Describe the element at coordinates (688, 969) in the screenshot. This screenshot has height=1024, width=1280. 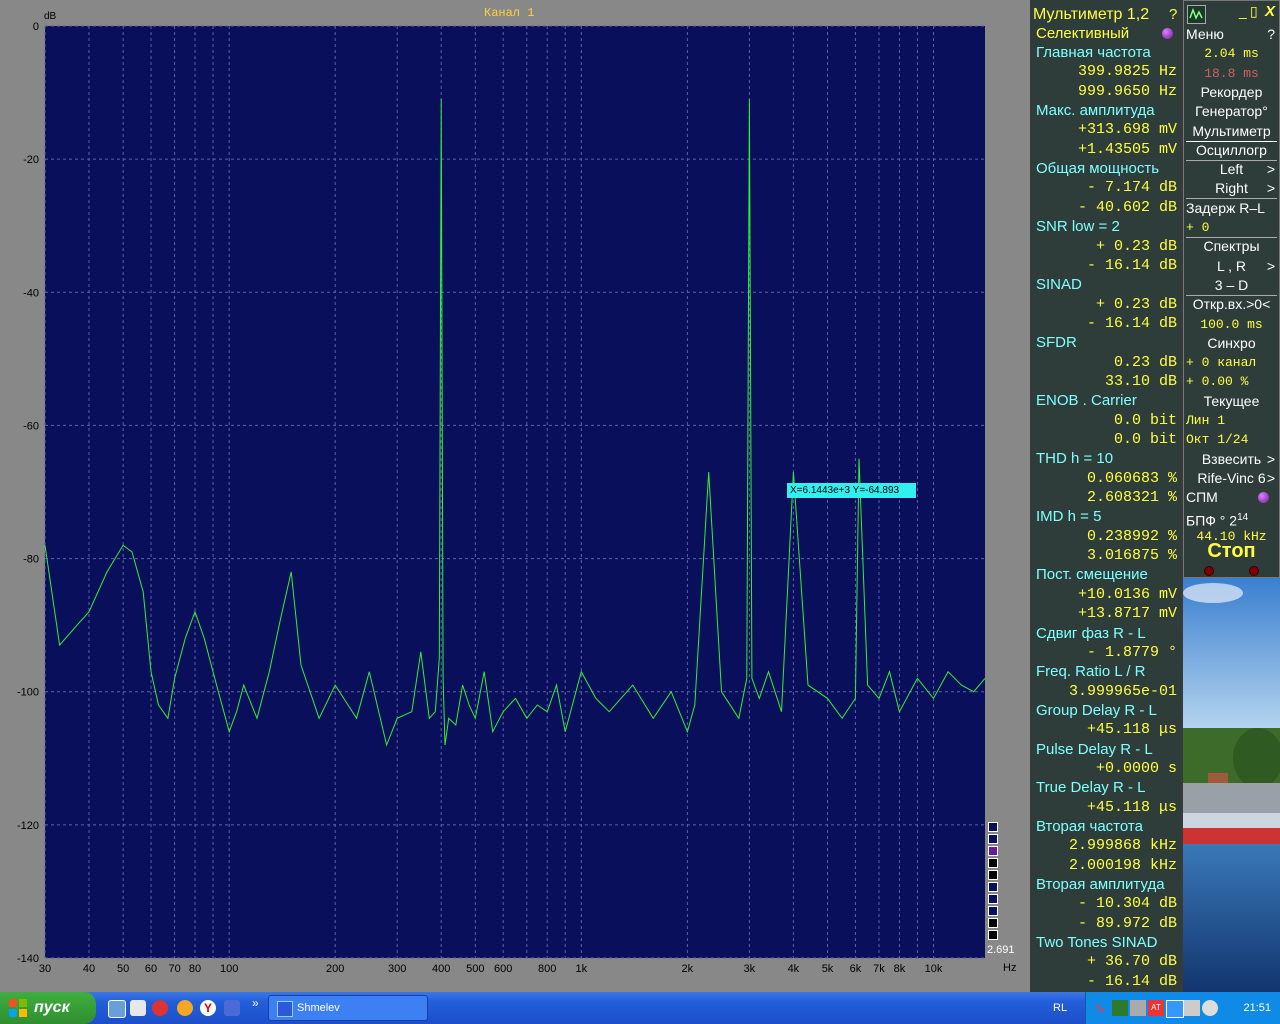
I see `x-tick-label: 2k` at that location.